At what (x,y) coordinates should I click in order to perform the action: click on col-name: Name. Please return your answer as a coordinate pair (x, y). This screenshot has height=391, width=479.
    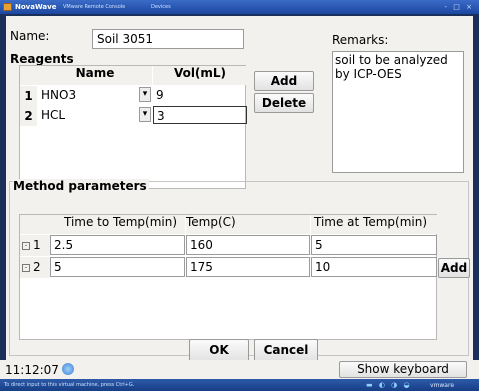
    Looking at the image, I should click on (95, 75).